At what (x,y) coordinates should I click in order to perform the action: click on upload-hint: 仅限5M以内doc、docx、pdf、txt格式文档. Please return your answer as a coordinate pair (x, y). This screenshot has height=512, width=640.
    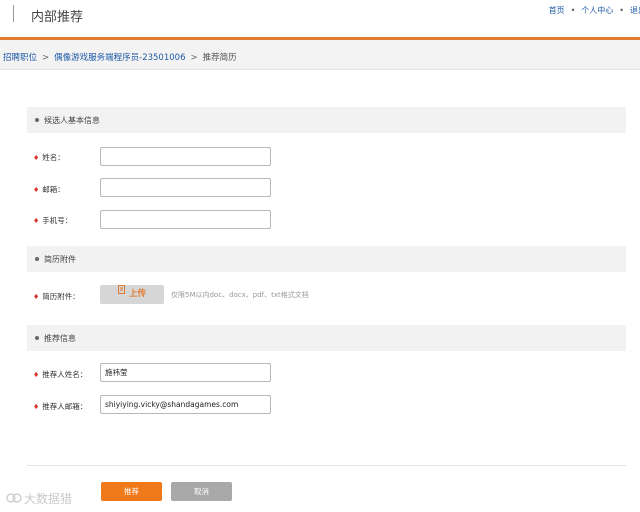
    Looking at the image, I should click on (240, 295).